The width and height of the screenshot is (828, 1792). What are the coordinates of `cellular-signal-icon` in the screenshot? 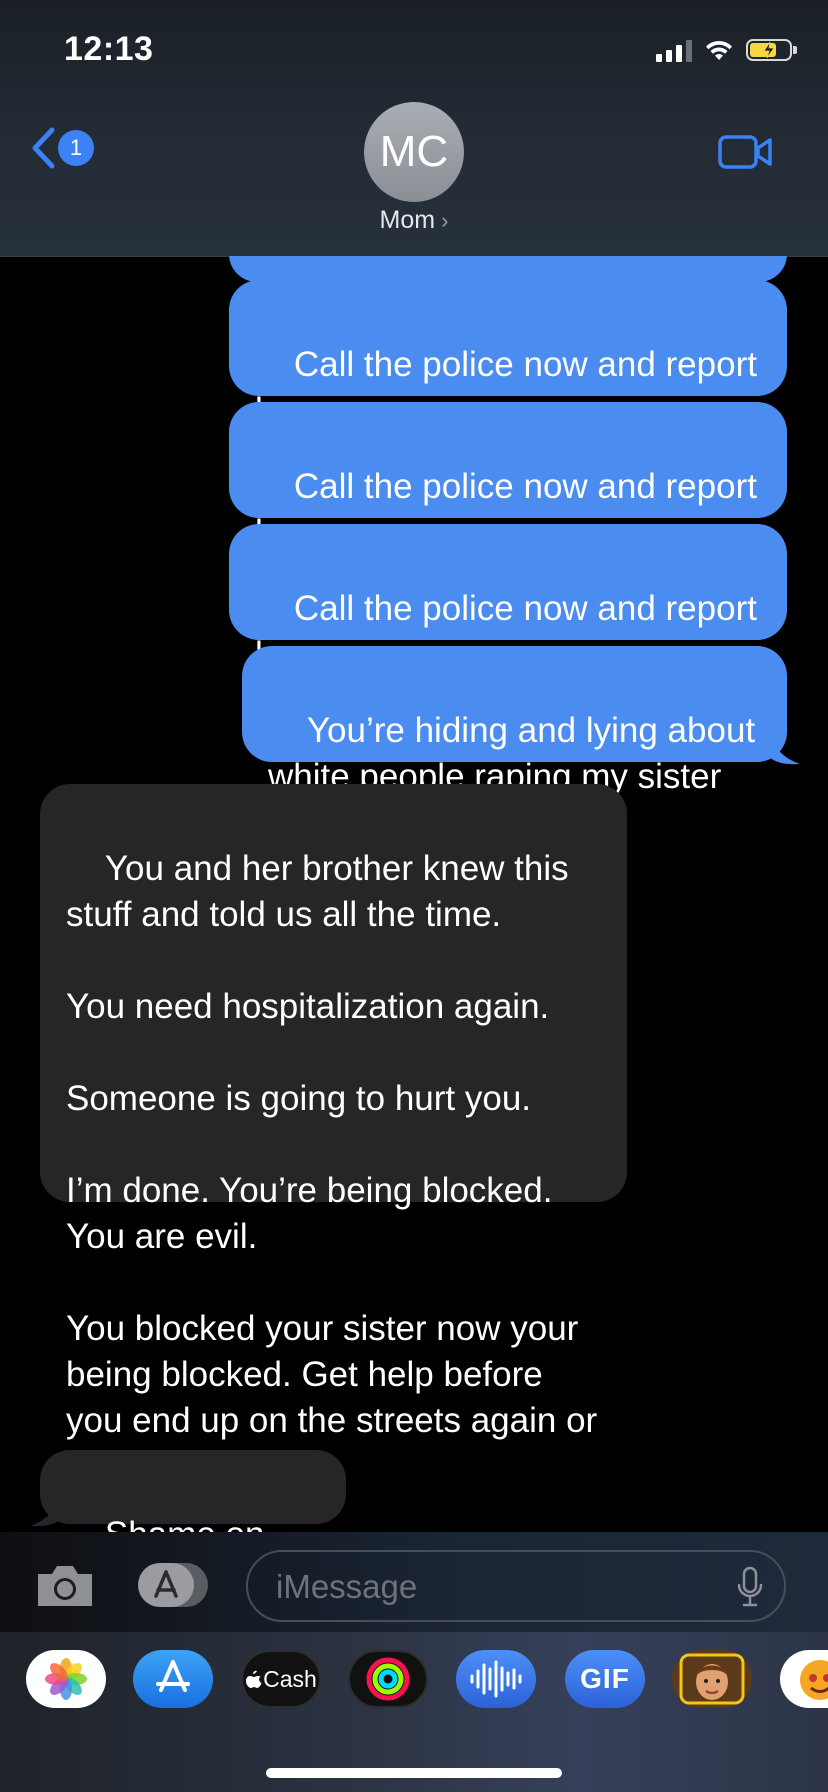 It's located at (674, 50).